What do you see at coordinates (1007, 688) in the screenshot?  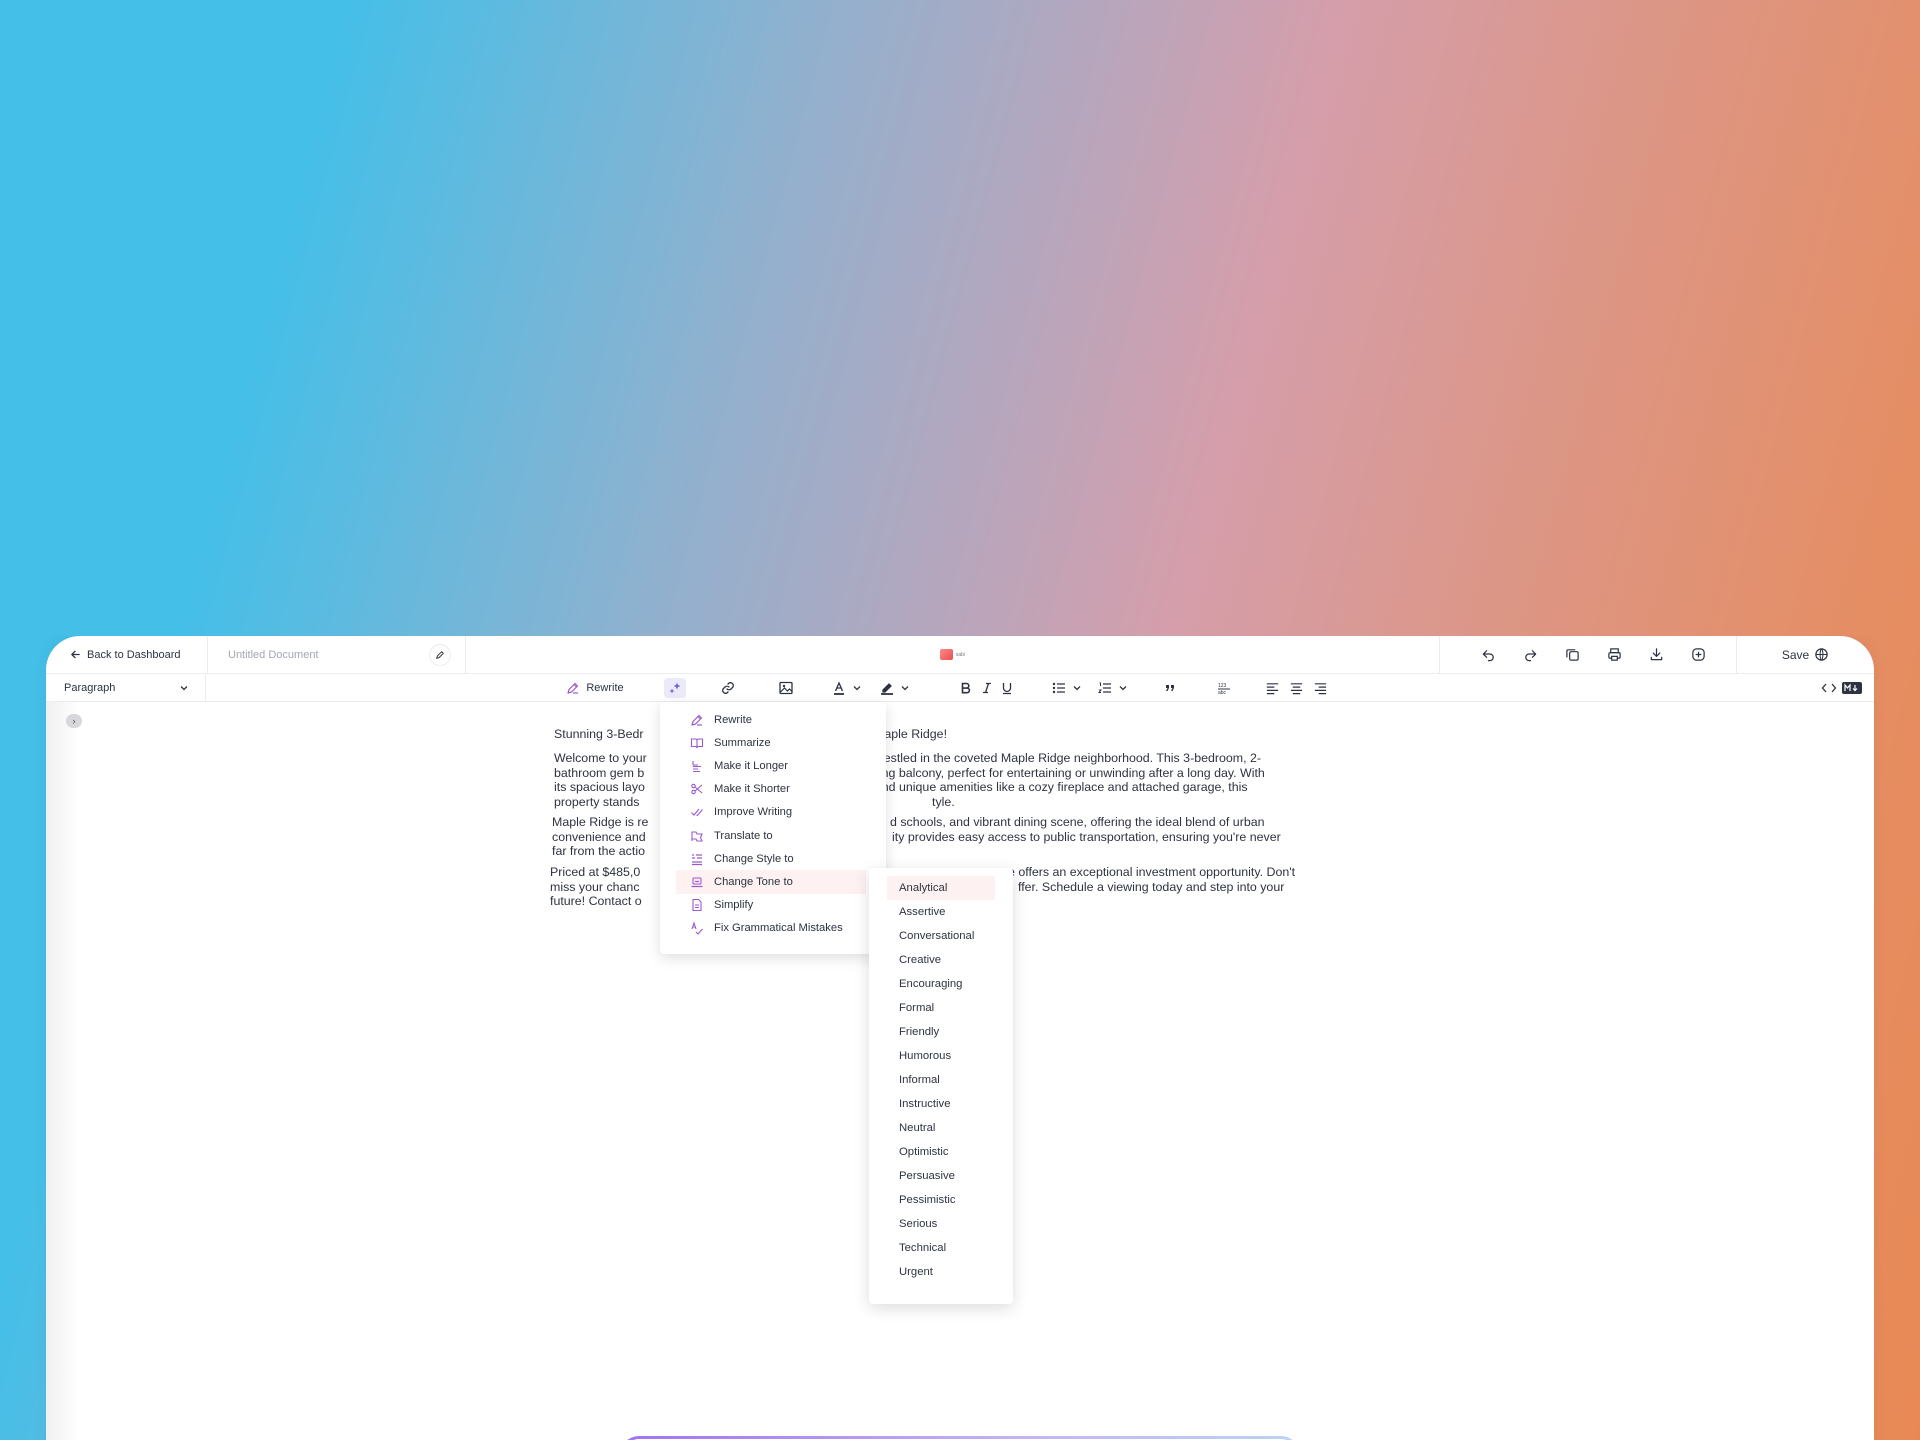 I see `underline-icon` at bounding box center [1007, 688].